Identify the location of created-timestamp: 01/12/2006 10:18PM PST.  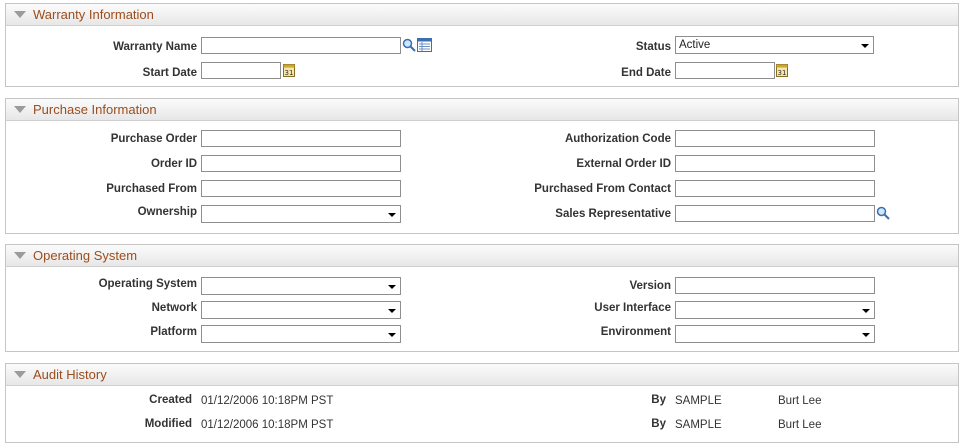
(267, 401).